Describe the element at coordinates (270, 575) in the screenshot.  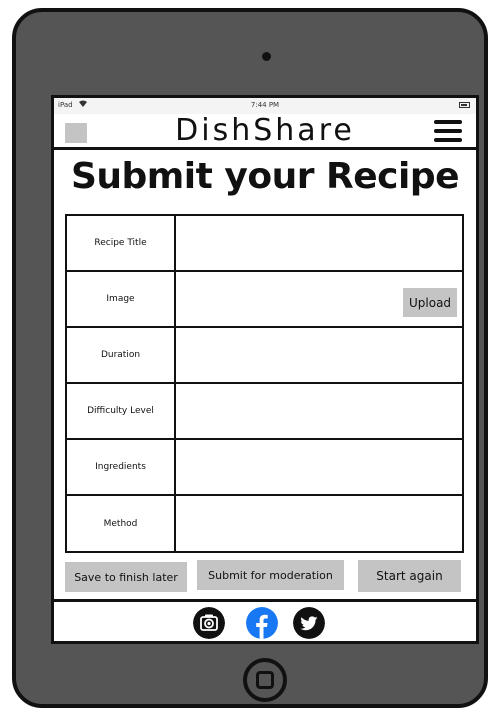
I see `submit-for-moderation-button: Submit for moderation` at that location.